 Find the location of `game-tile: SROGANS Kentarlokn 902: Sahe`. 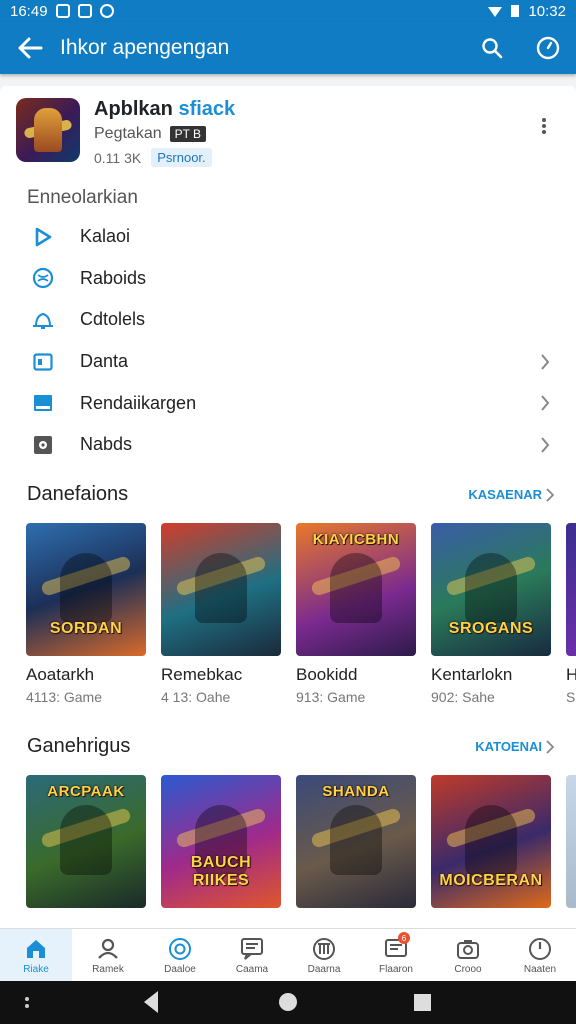

game-tile: SROGANS Kentarlokn 902: Sahe is located at coordinates (491, 614).